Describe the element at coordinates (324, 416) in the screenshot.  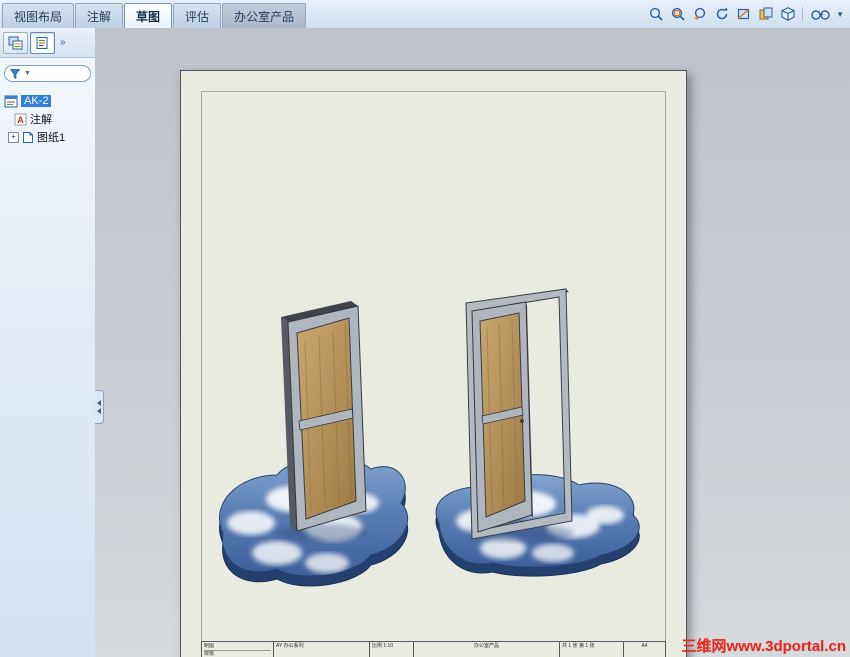
I see `door-view-closed` at that location.